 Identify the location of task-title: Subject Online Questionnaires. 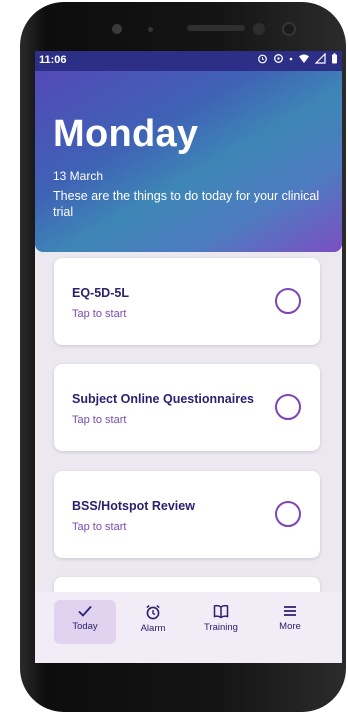
(163, 399).